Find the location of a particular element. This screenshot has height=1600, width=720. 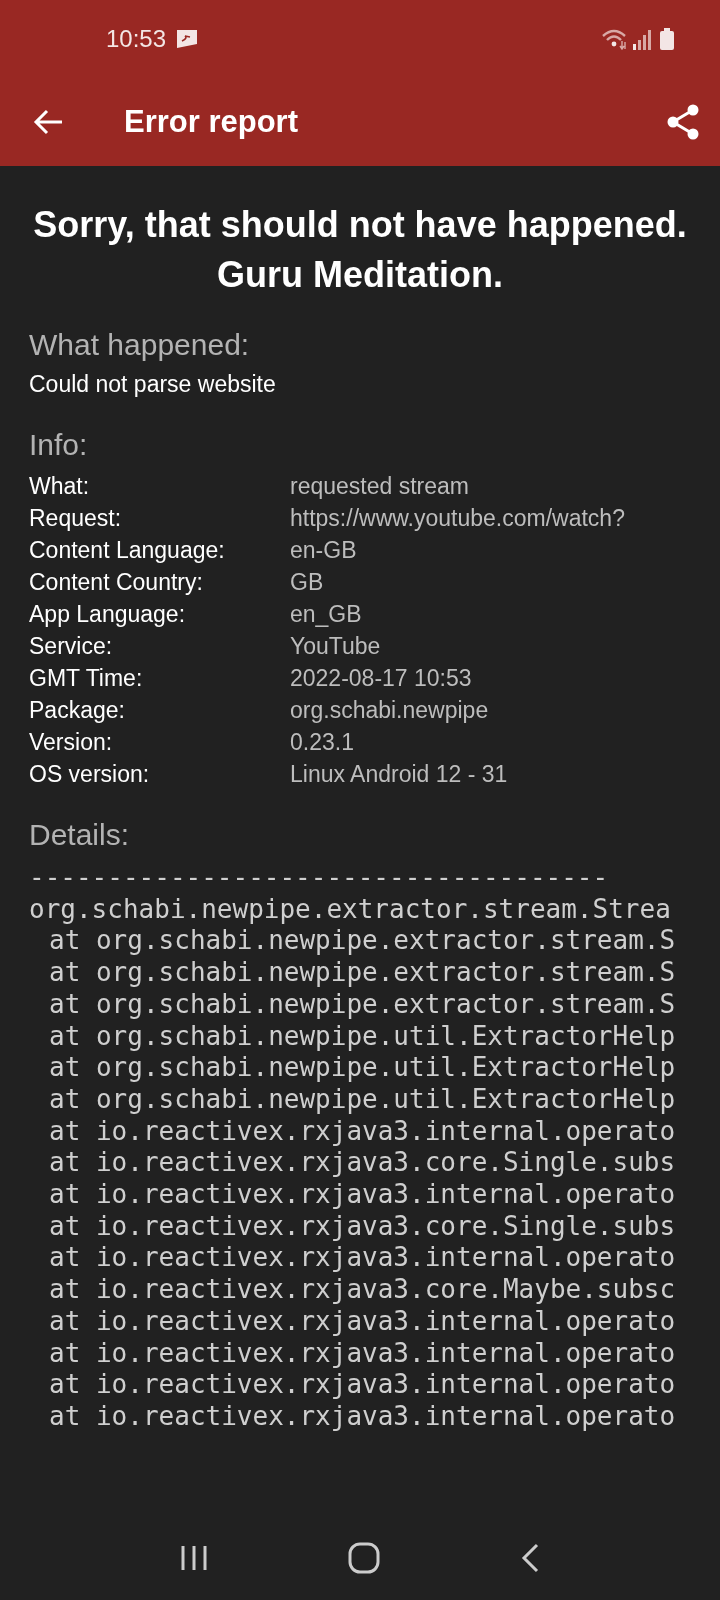

info-value: 2022-08-17 10:53 is located at coordinates (381, 678).